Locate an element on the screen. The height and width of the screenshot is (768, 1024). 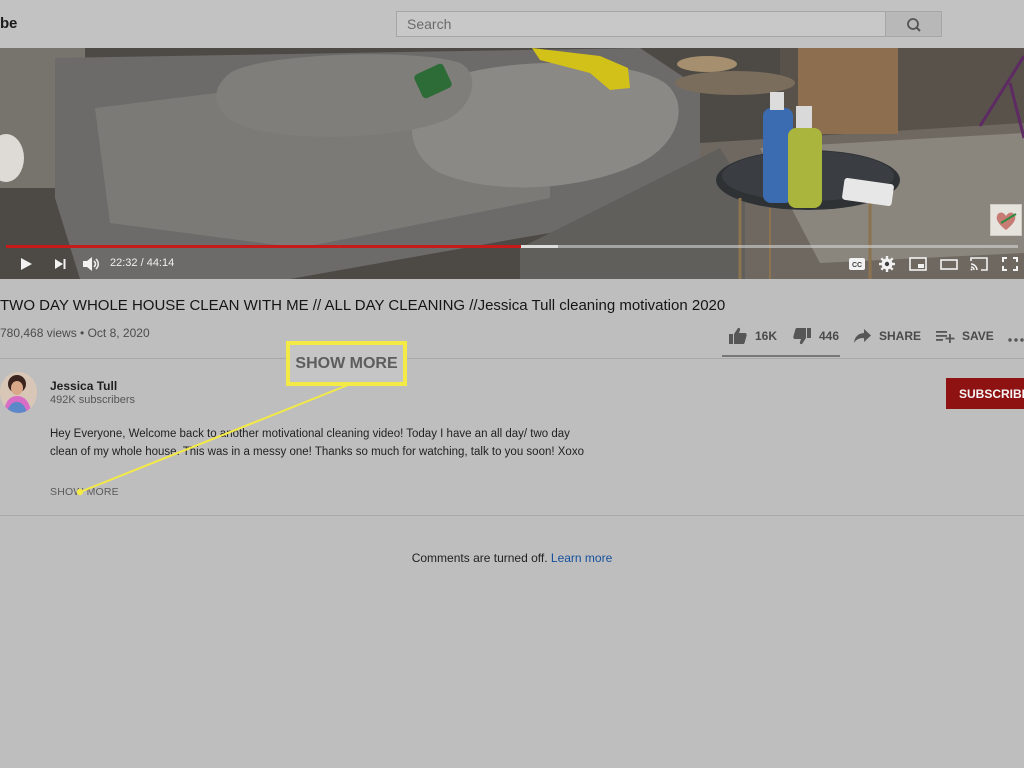
played-bar is located at coordinates (264, 246).